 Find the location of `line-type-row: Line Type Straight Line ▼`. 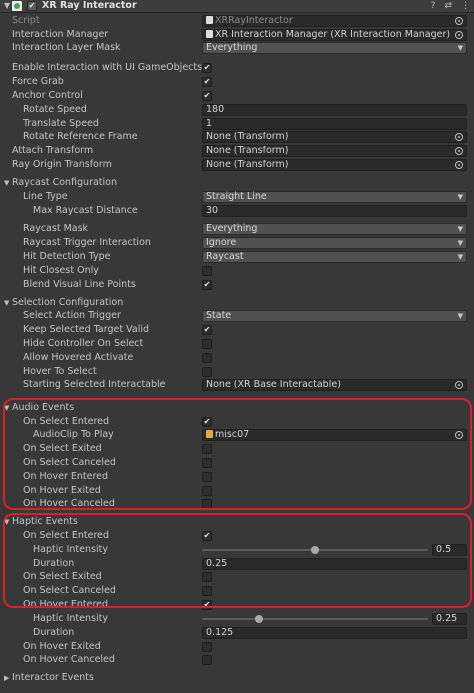

line-type-row: Line Type Straight Line ▼ is located at coordinates (237, 197).